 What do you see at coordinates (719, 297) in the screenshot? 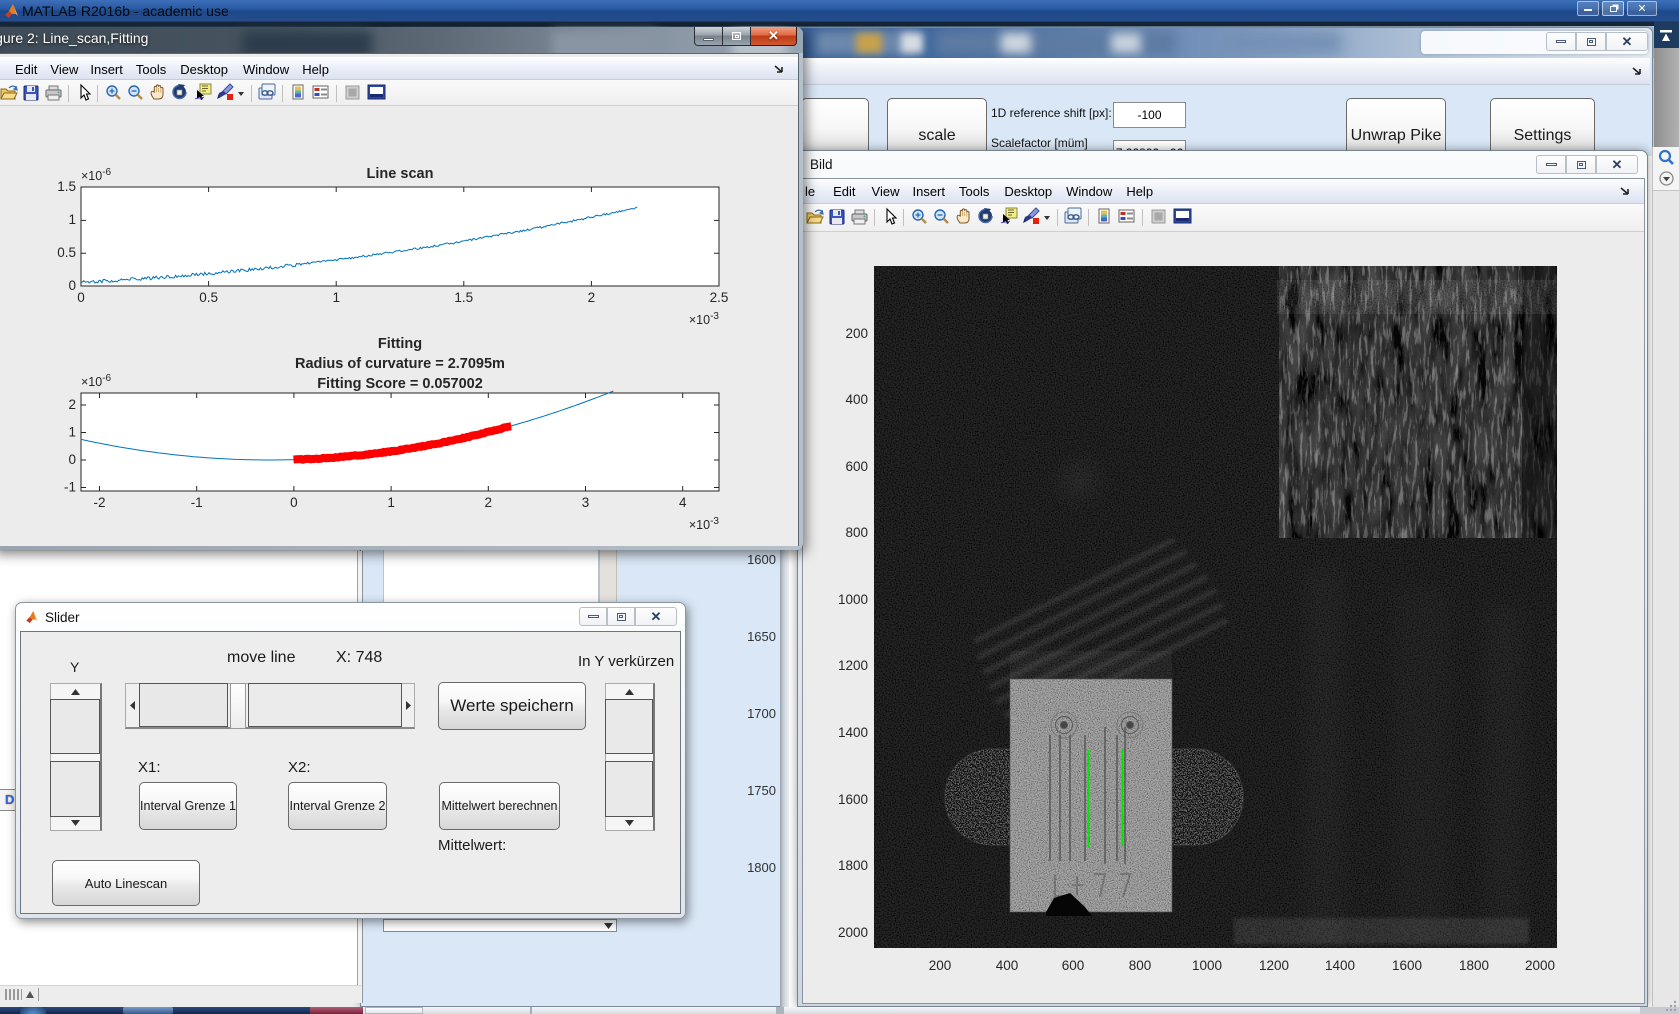
I see `svg-text: 2.5` at bounding box center [719, 297].